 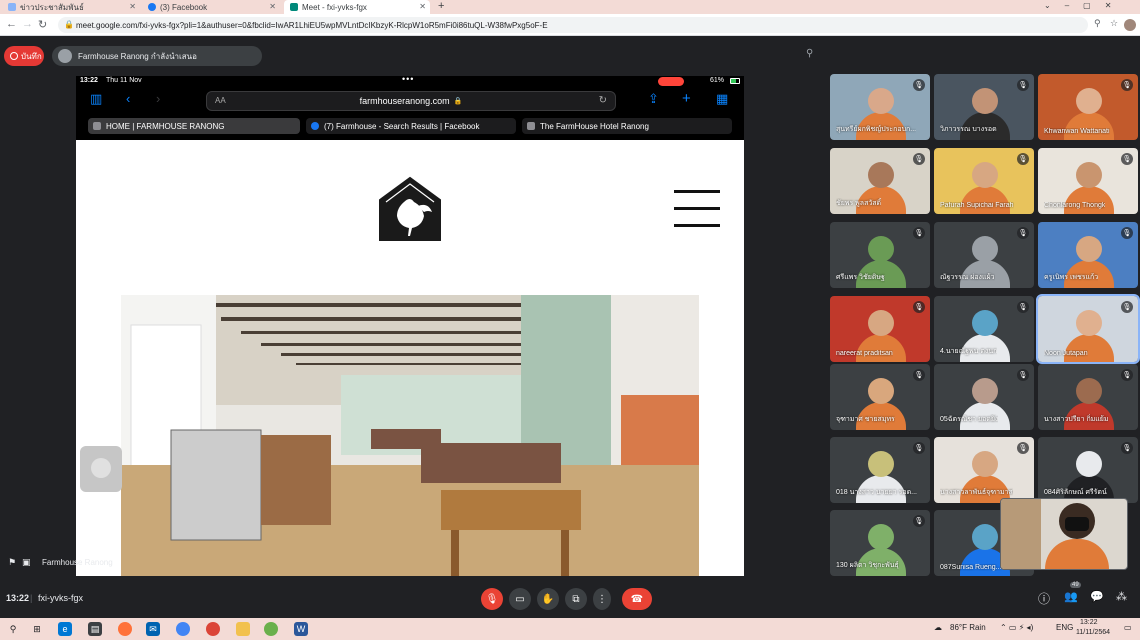 I want to click on weather-text: 86°F Rain, so click(x=968, y=627).